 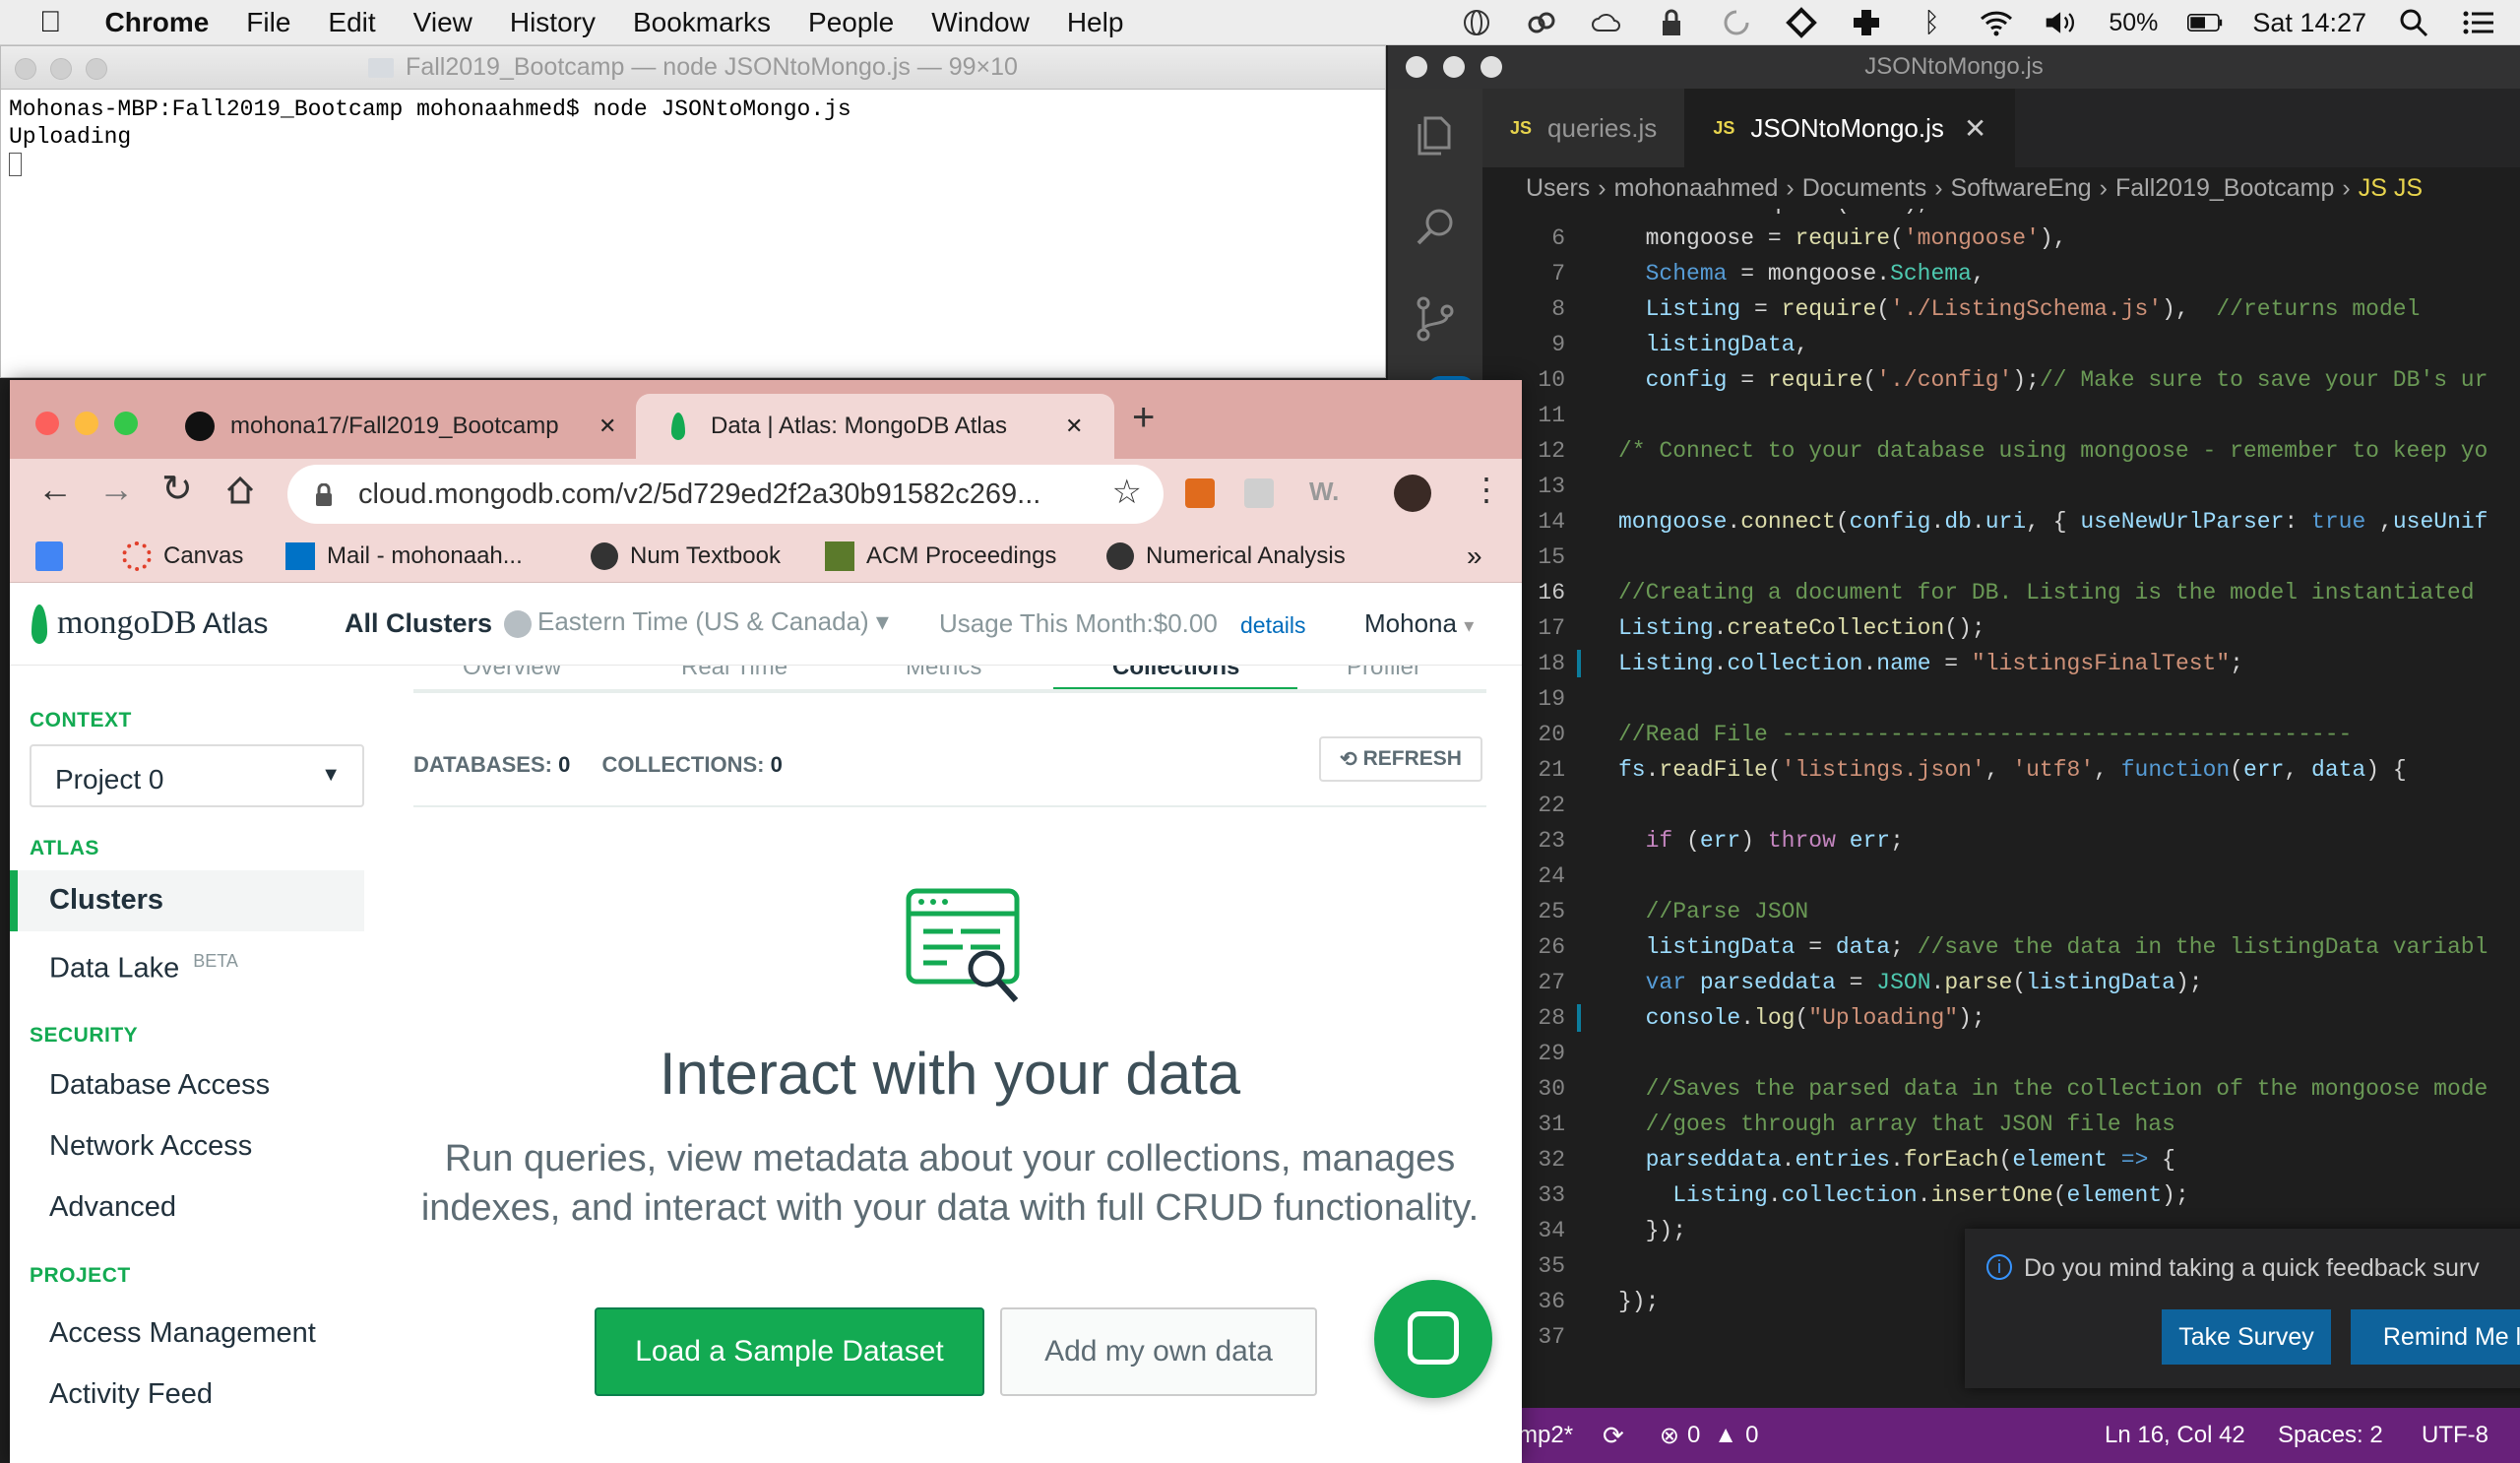 What do you see at coordinates (1996, 23) in the screenshot?
I see `wifi-icon` at bounding box center [1996, 23].